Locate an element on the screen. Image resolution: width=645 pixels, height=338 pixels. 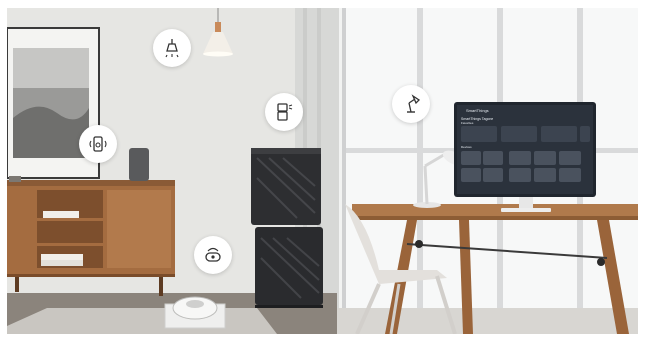
ceiling-light-badge is located at coordinates (172, 48).